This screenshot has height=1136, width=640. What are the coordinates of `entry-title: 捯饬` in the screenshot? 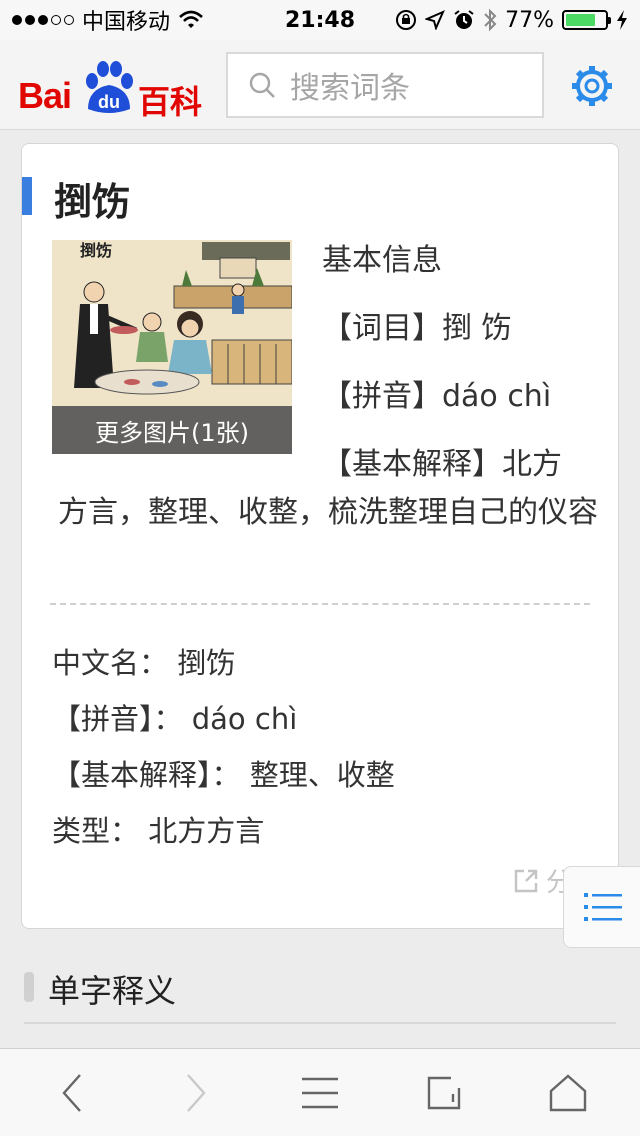 It's located at (92, 202).